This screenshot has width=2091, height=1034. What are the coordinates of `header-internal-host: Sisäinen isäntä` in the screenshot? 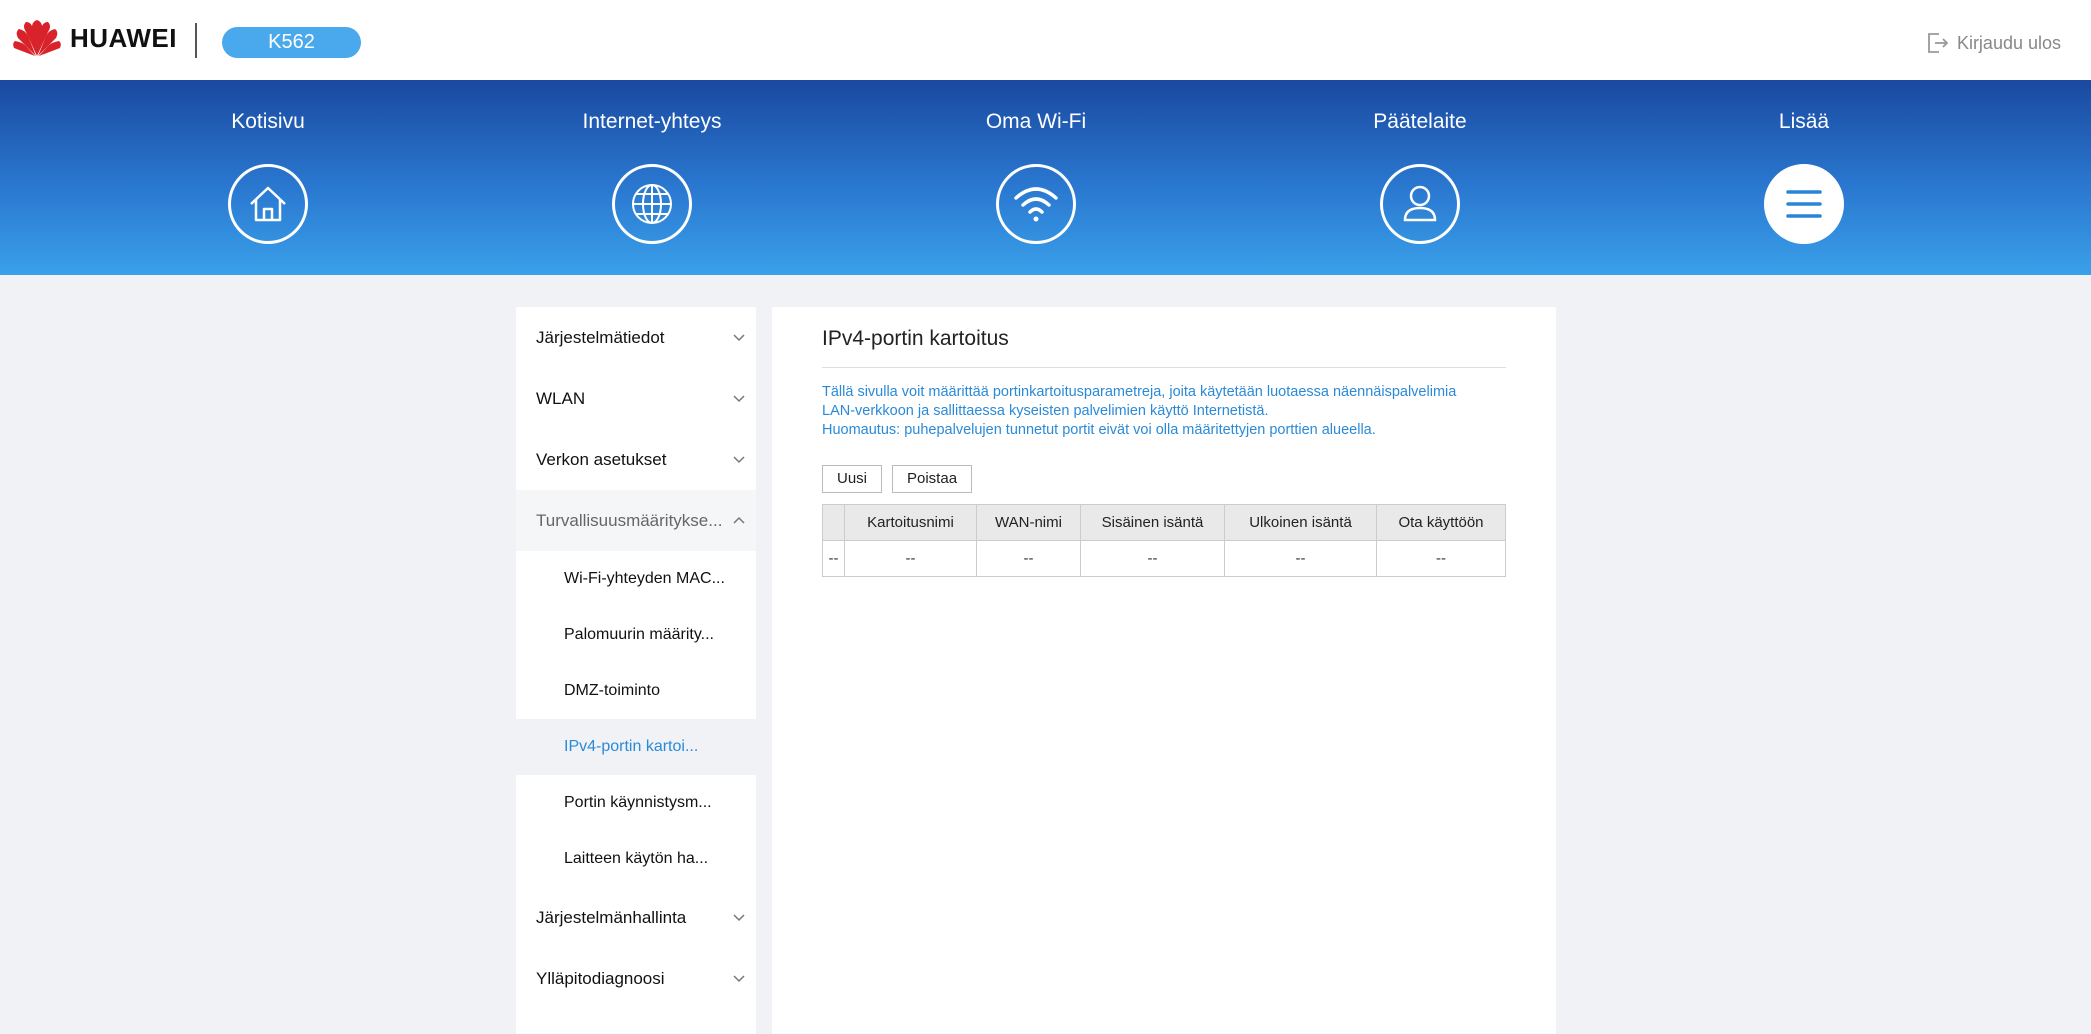 It's located at (1152, 522).